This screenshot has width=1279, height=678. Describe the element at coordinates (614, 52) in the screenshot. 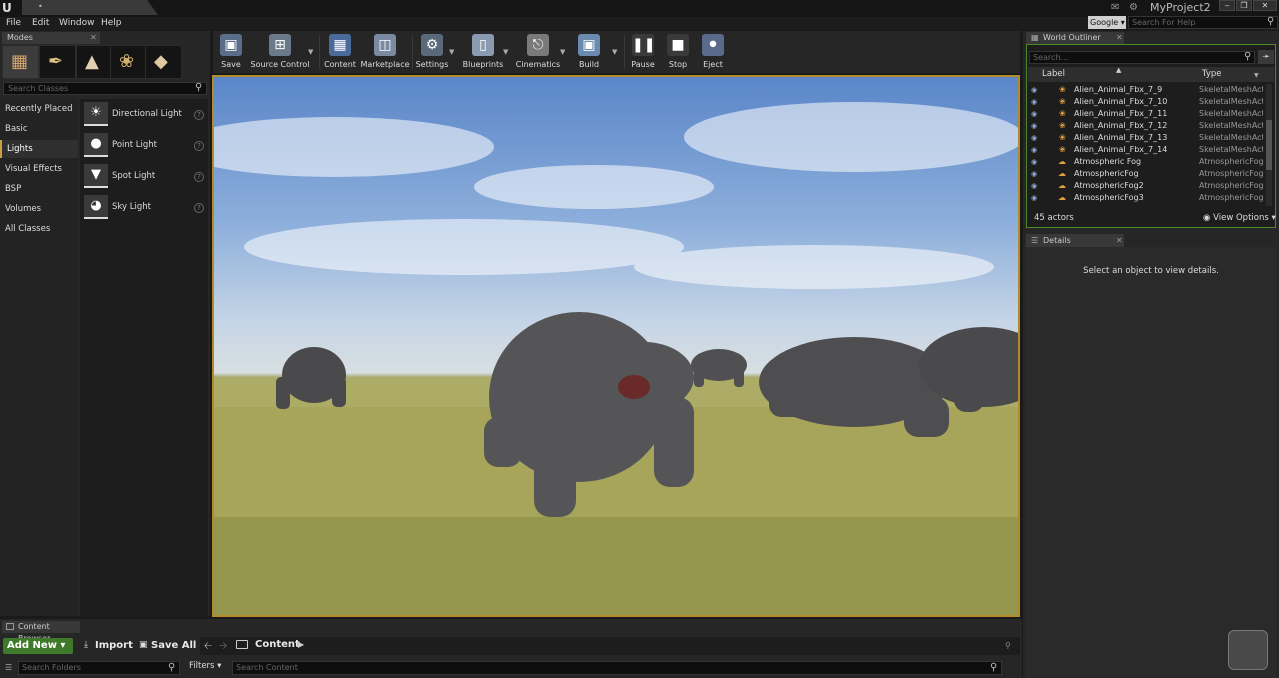

I see `build-dropdown-icon: ▼` at that location.